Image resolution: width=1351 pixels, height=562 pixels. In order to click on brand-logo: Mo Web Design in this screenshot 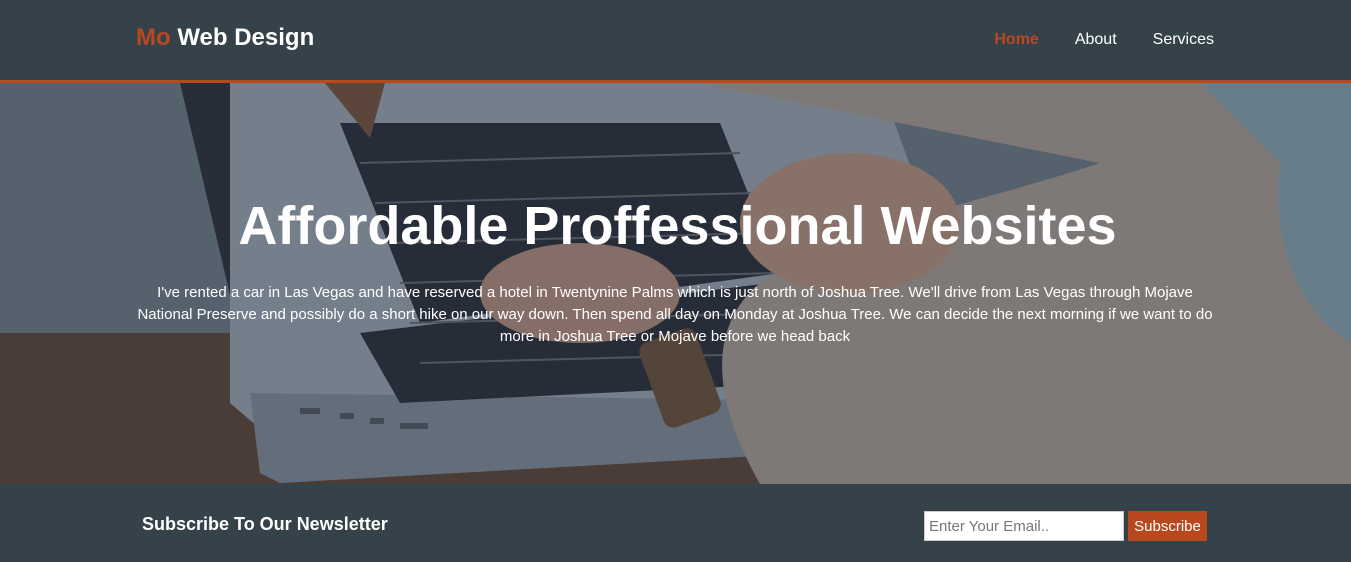, I will do `click(225, 38)`.